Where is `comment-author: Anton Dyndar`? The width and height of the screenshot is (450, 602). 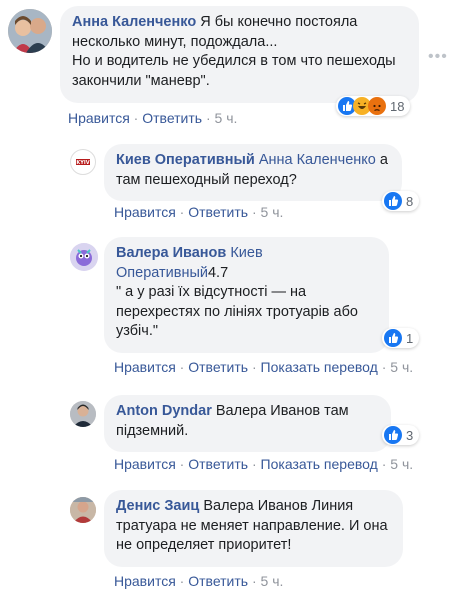 comment-author: Anton Dyndar is located at coordinates (164, 411).